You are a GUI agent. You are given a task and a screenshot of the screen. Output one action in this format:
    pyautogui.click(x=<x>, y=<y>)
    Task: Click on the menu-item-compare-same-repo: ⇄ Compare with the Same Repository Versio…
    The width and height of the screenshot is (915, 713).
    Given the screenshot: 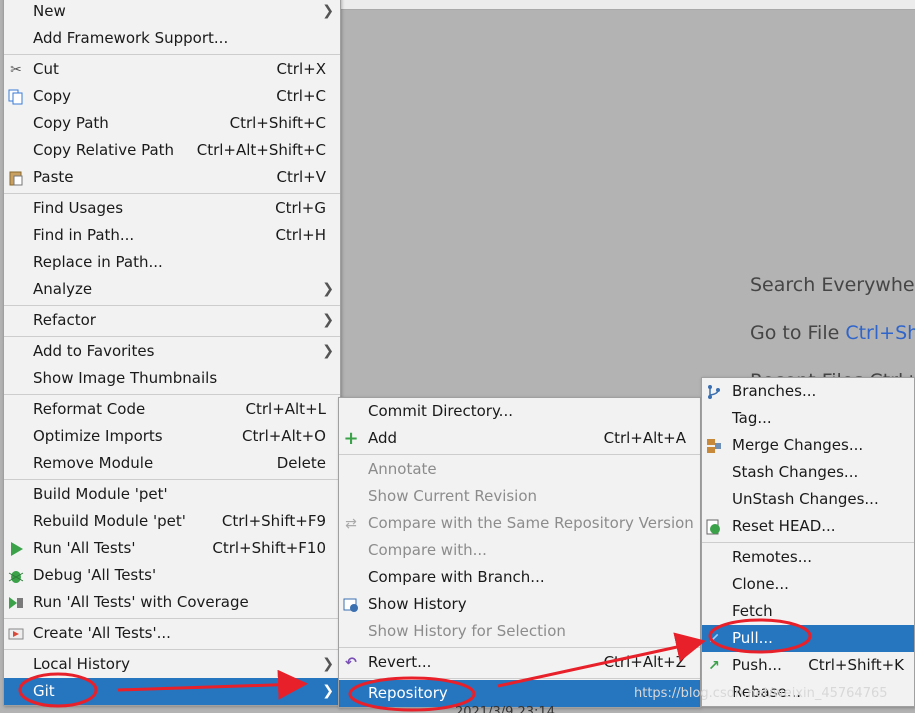 What is the action you would take?
    pyautogui.click(x=519, y=523)
    